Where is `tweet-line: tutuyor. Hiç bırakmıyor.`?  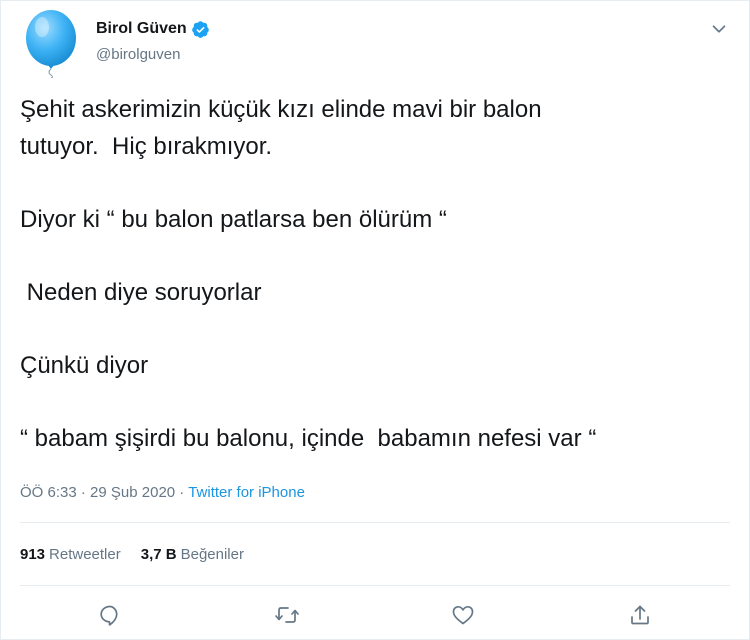
tweet-line: tutuyor. Hiç bırakmıyor. is located at coordinates (146, 146).